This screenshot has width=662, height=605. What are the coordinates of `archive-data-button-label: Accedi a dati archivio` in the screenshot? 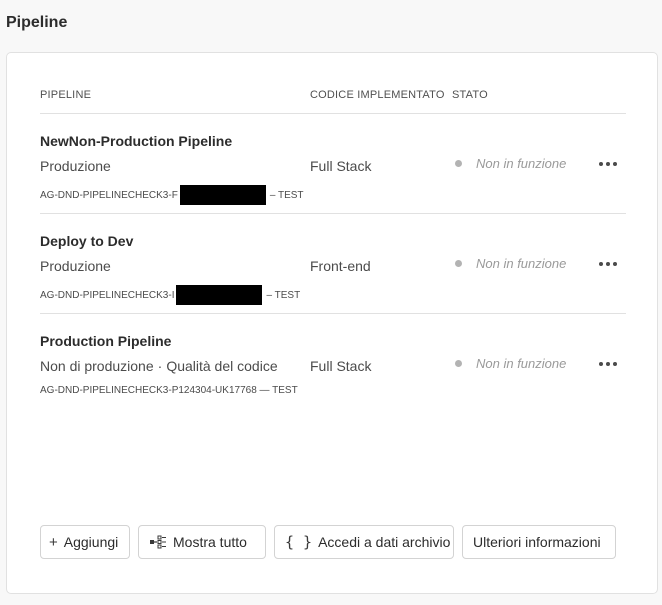 It's located at (384, 542).